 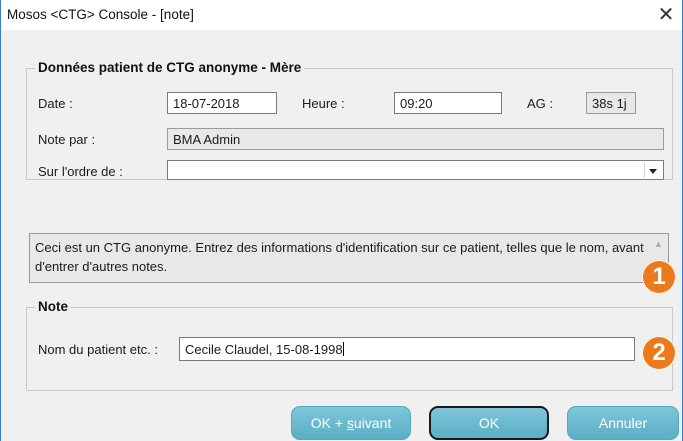 I want to click on ordre-label: Sur l'ordre de :, so click(x=80, y=171).